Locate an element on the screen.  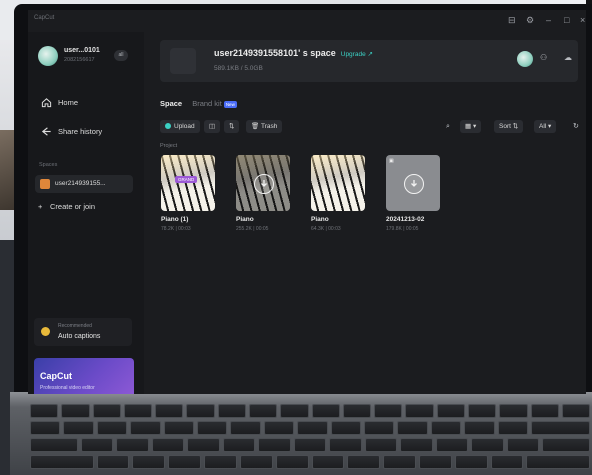
settings-icon: ⚙ is located at coordinates (530, 20).